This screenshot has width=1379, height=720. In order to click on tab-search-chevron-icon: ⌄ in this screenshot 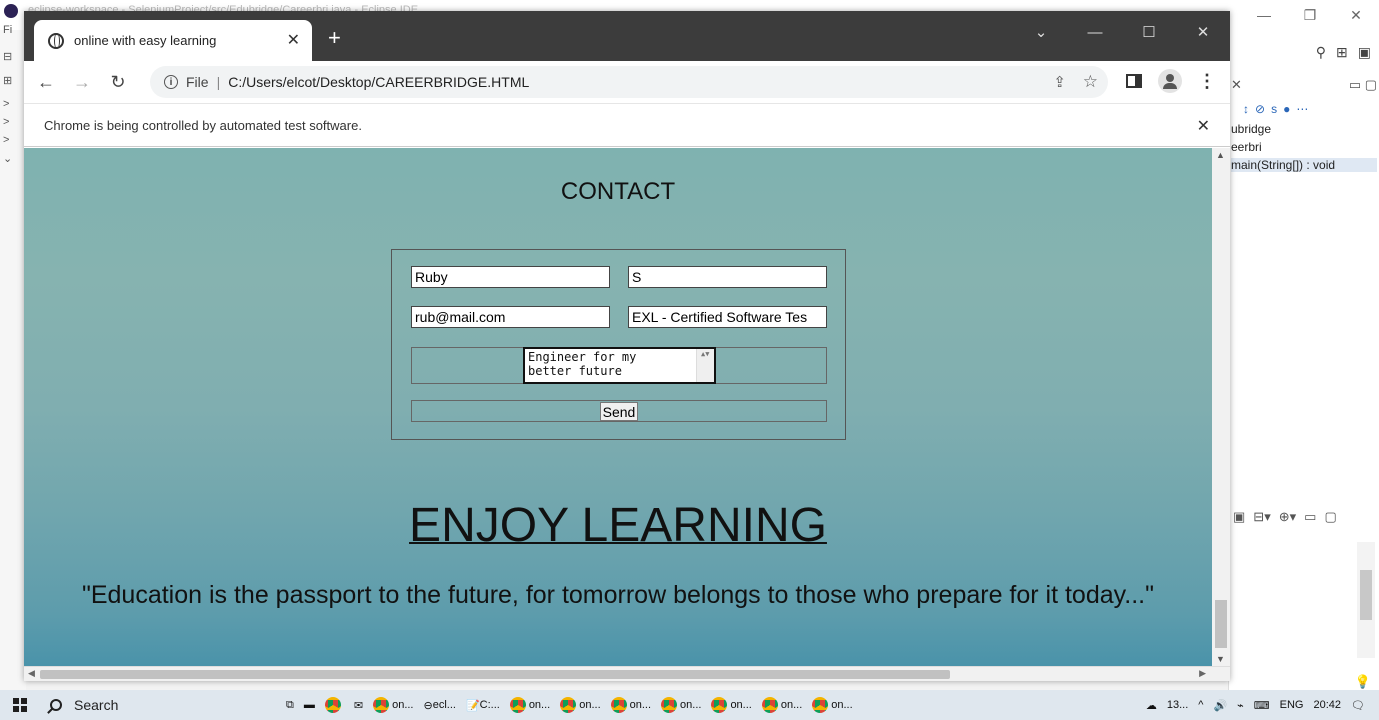, I will do `click(1041, 32)`.